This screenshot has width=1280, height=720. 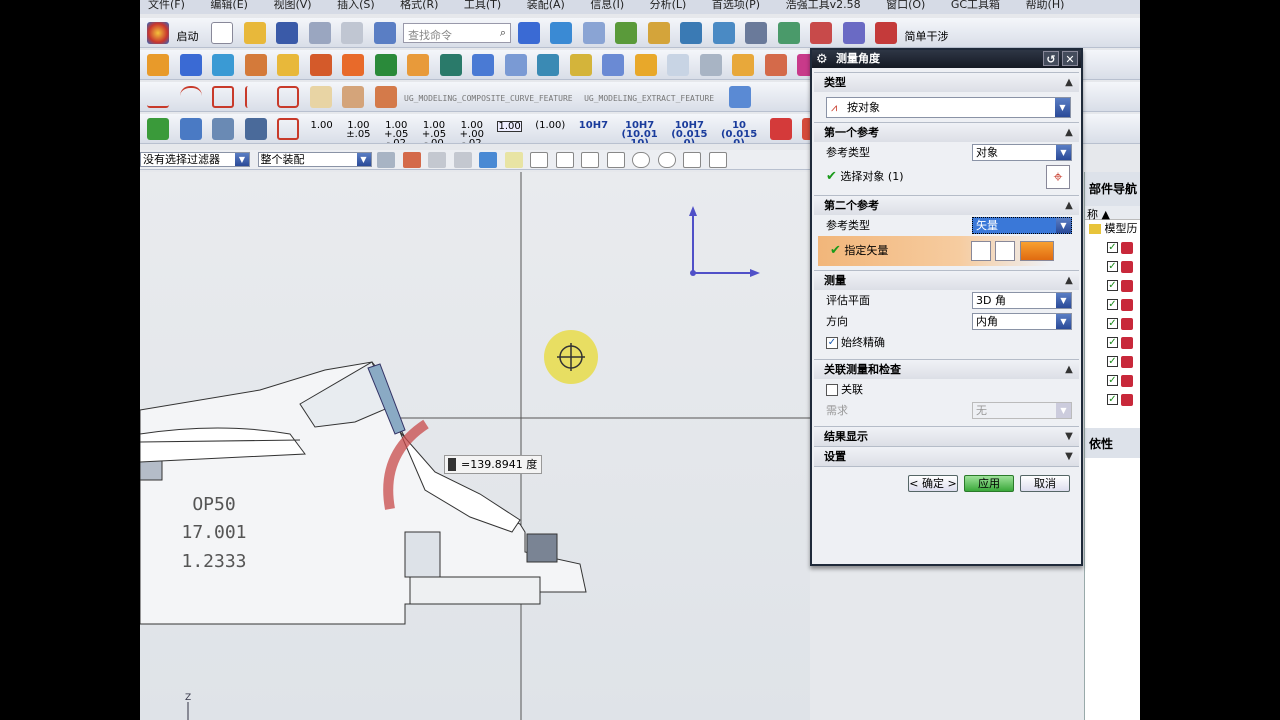 What do you see at coordinates (666, 160) in the screenshot?
I see `quadrant-icon` at bounding box center [666, 160].